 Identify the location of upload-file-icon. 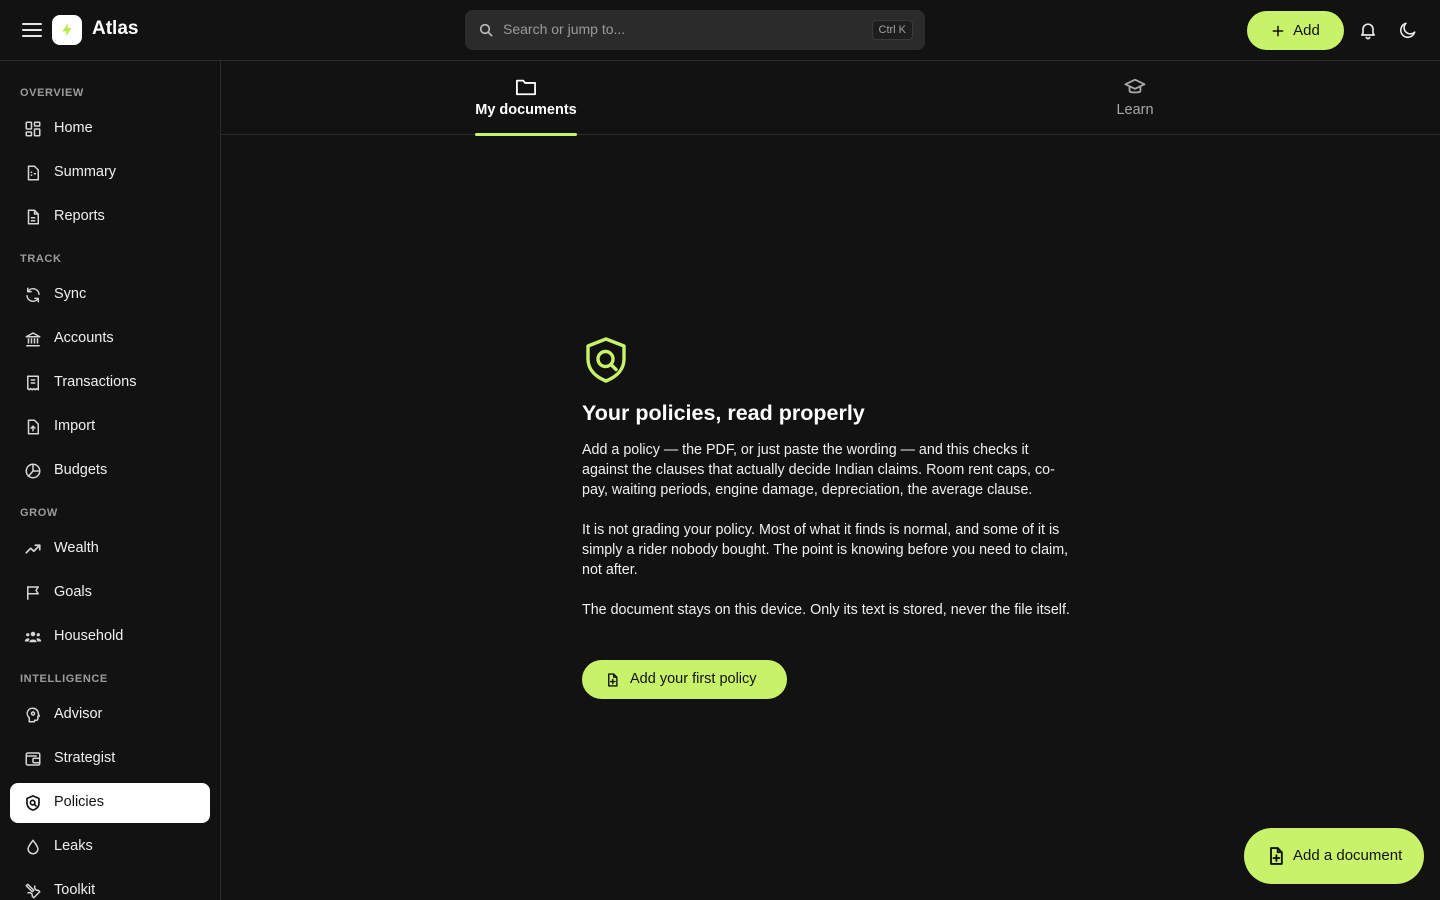
(33, 427).